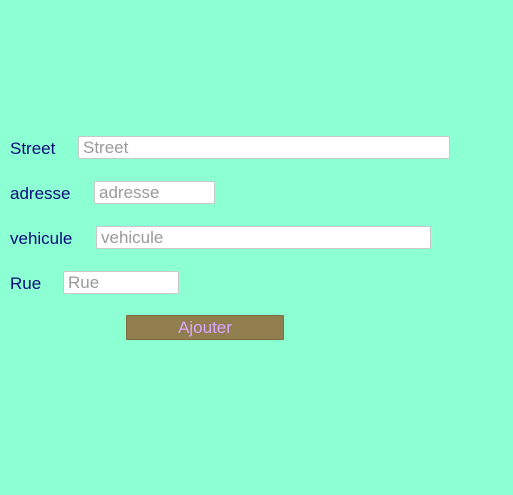 The image size is (513, 495). What do you see at coordinates (40, 193) in the screenshot?
I see `adresse-label: adresse` at bounding box center [40, 193].